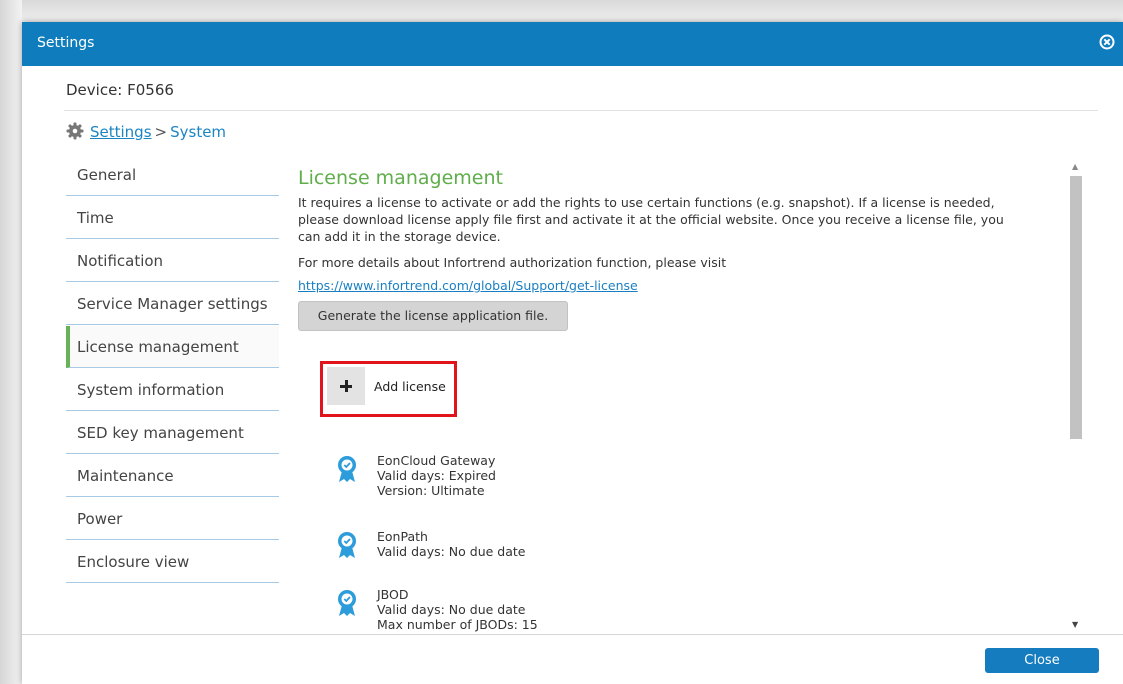  I want to click on add-license-highlight: Add license, so click(388, 389).